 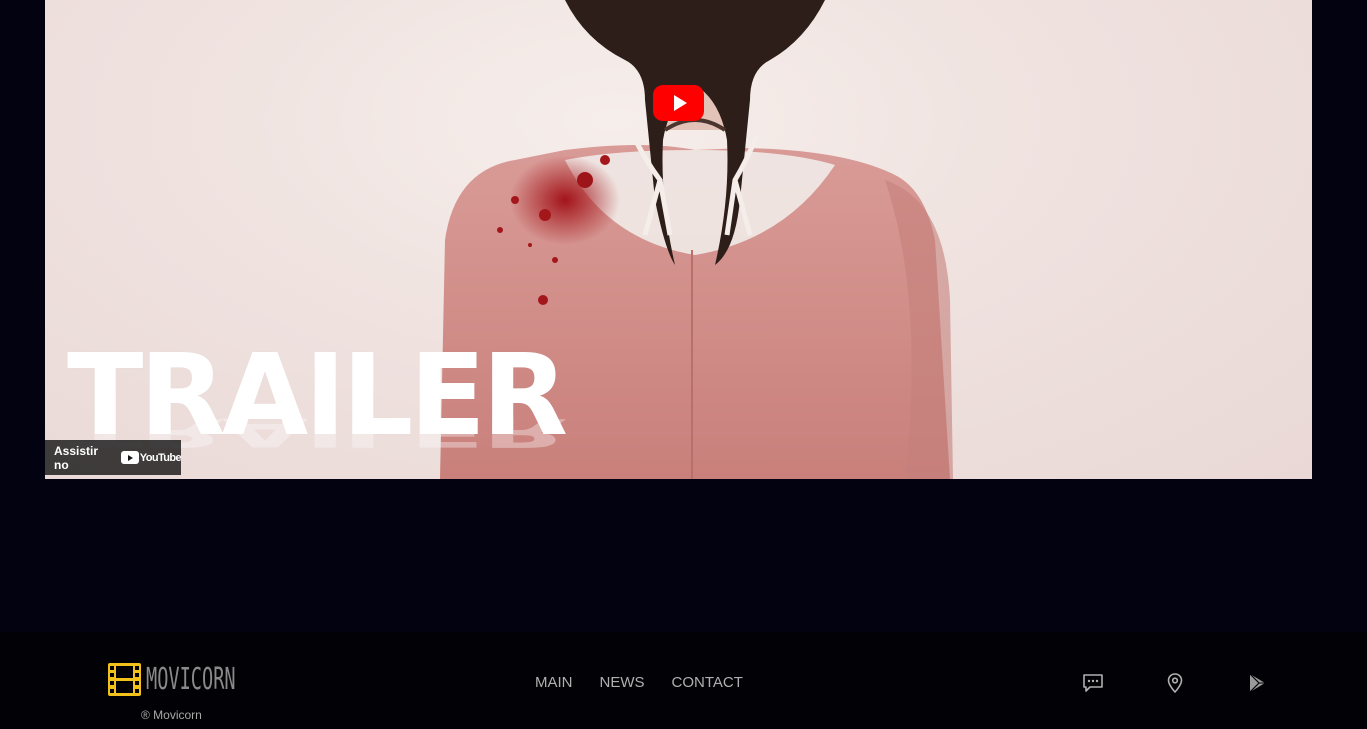 I want to click on play-button, so click(x=678, y=103).